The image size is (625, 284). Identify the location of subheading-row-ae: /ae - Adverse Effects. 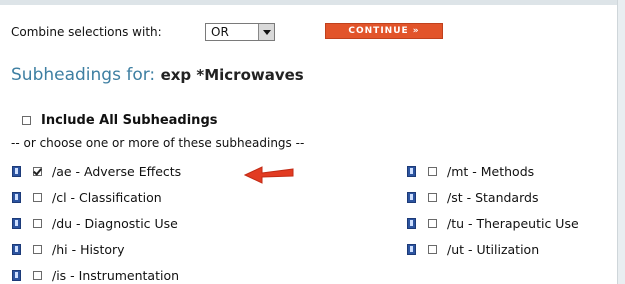
(97, 171).